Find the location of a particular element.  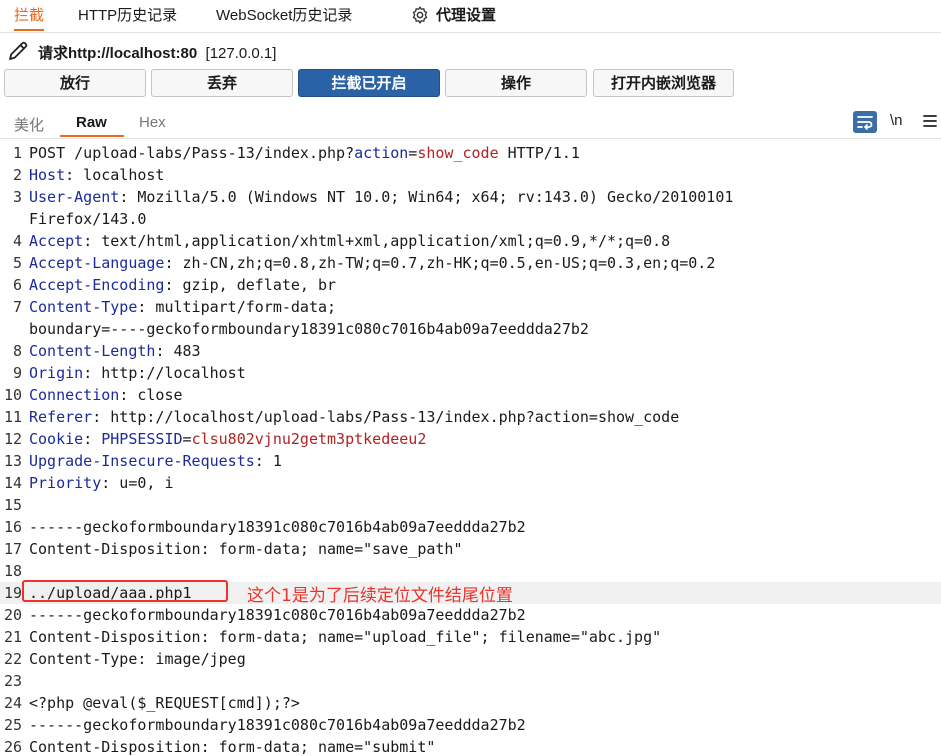

tab-raw: Raw is located at coordinates (91, 122).